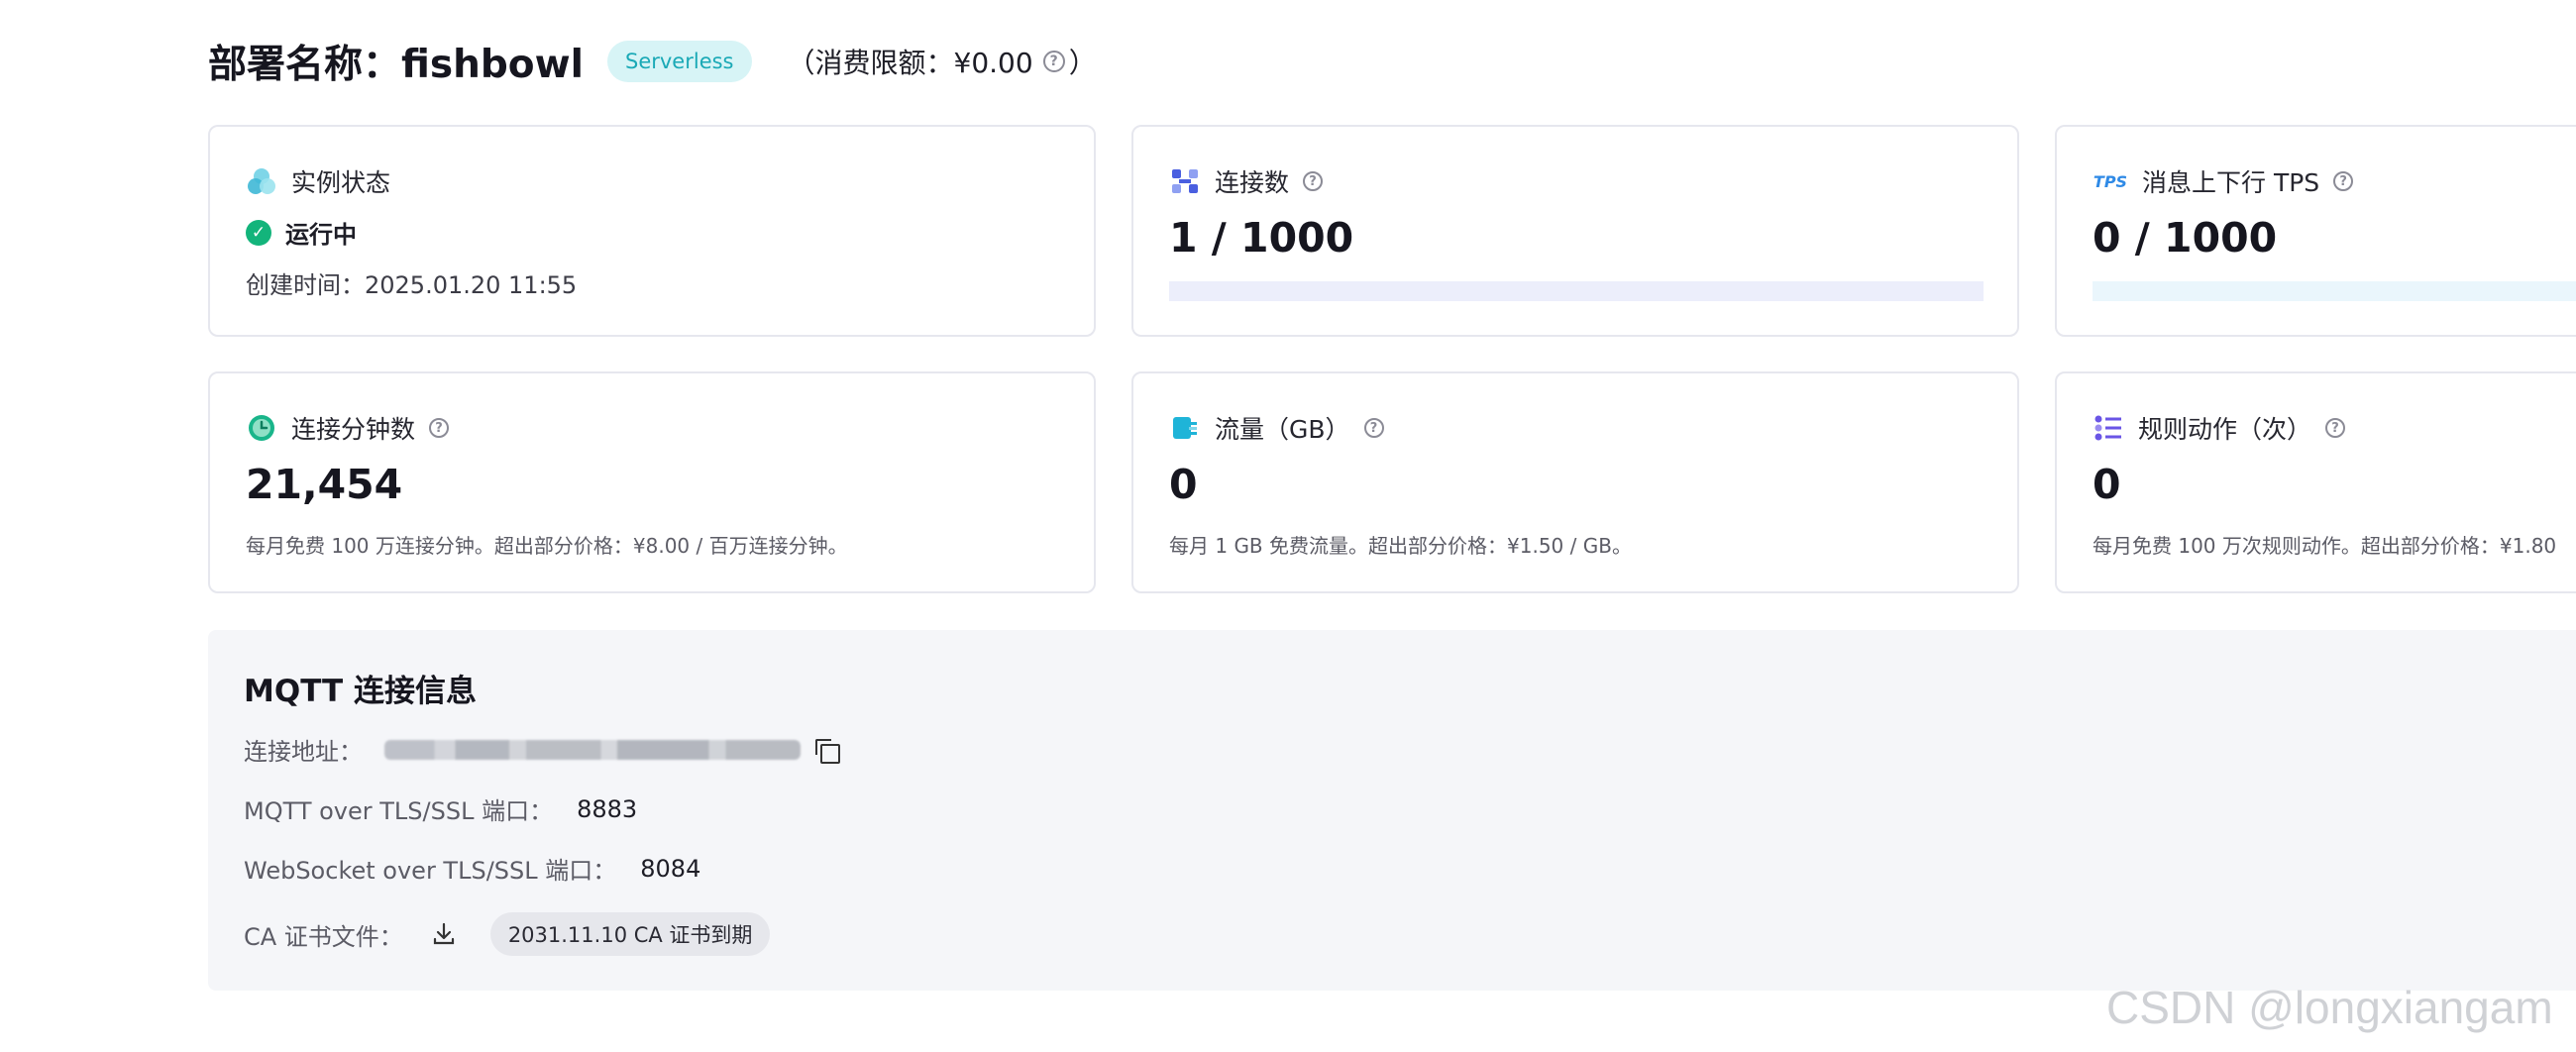  Describe the element at coordinates (2107, 484) in the screenshot. I see `rule-actions-value: 0` at that location.